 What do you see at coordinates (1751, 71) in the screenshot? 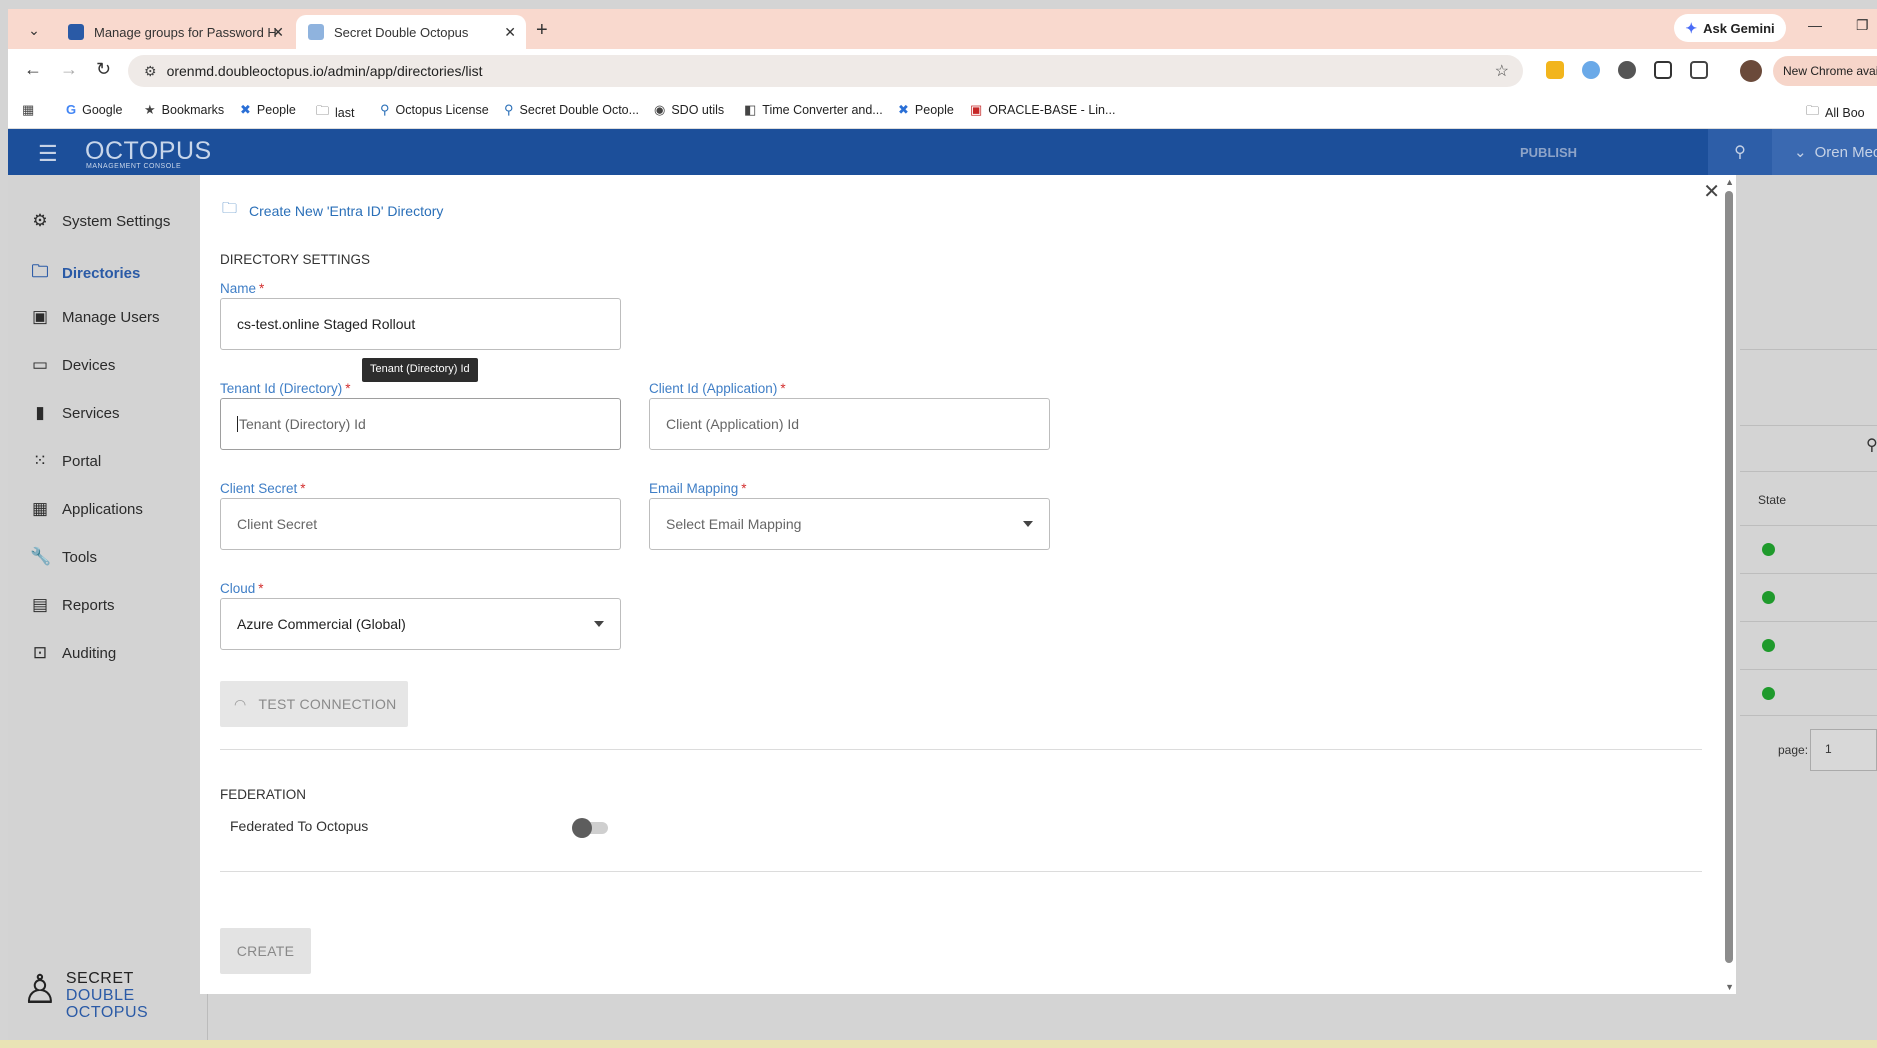
I see `profile-avatar` at bounding box center [1751, 71].